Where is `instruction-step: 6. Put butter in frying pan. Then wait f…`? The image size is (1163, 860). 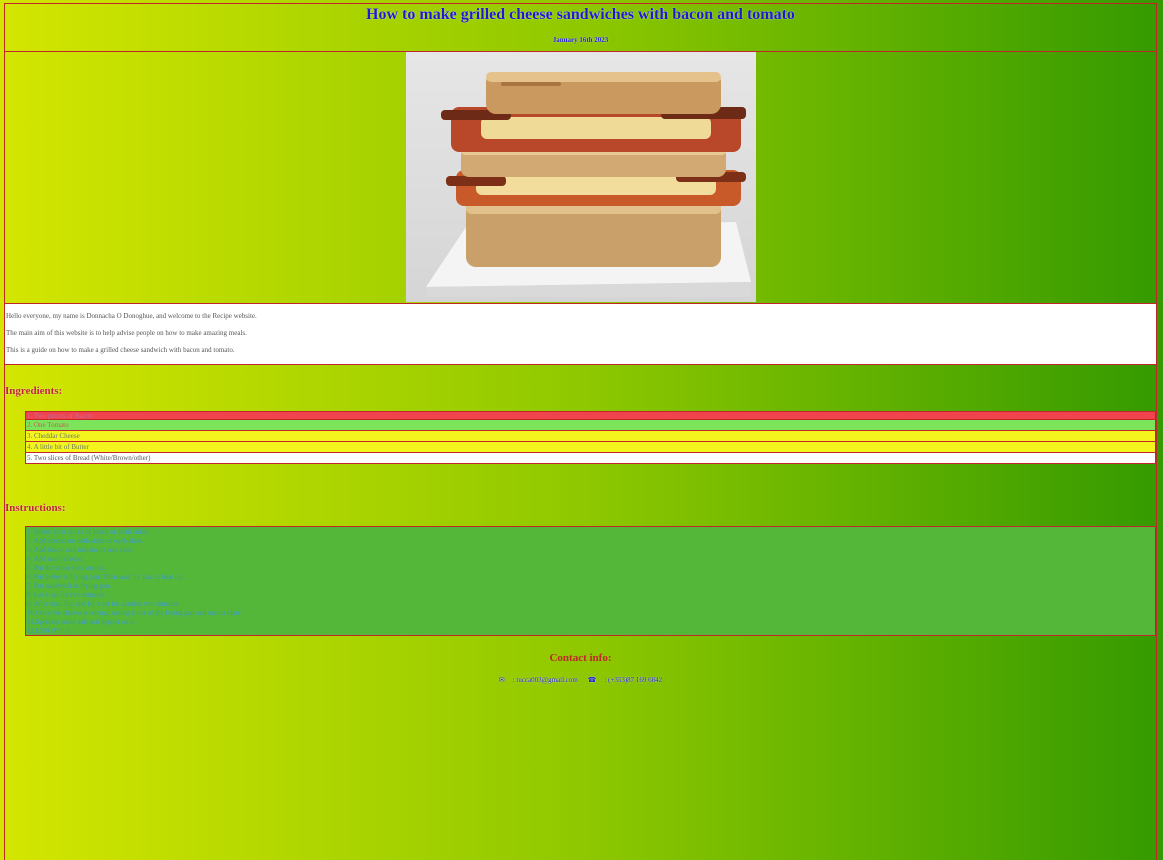
instruction-step: 6. Put butter in frying pan. Then wait f… is located at coordinates (105, 577).